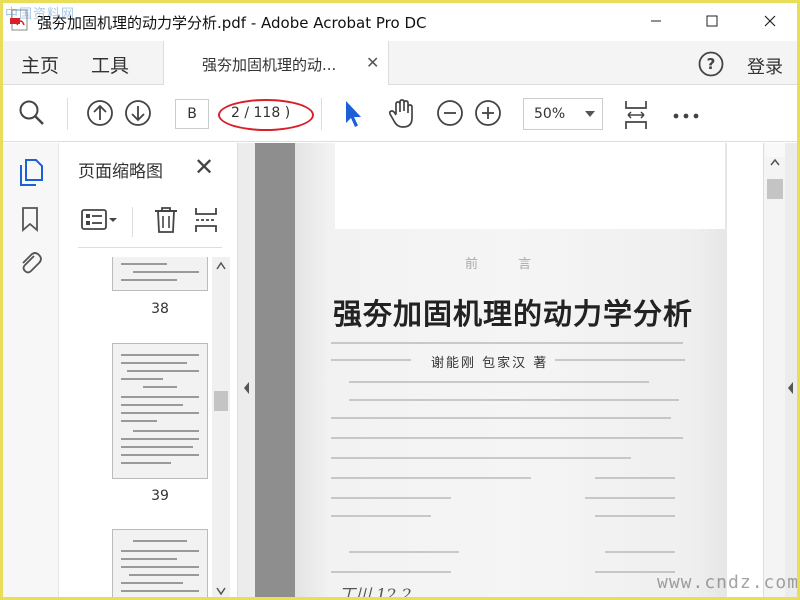 The height and width of the screenshot is (600, 800). Describe the element at coordinates (32, 115) in the screenshot. I see `search-icon` at that location.